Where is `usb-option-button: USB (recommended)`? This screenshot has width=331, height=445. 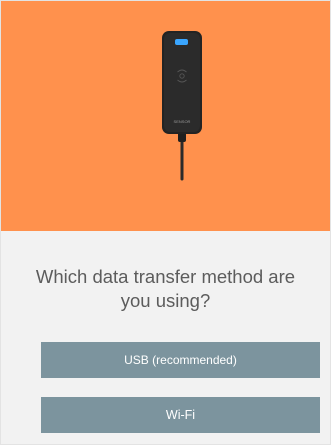
usb-option-button: USB (recommended) is located at coordinates (180, 360).